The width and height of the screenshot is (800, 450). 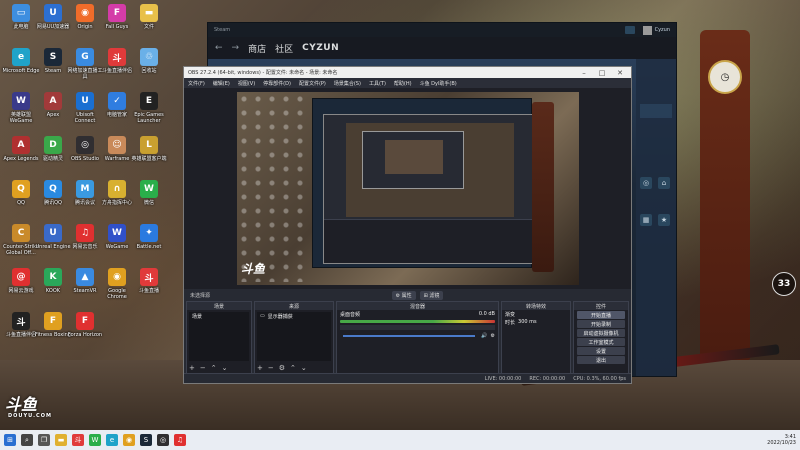 I want to click on netease-task-icon: ♫, so click(x=180, y=440).